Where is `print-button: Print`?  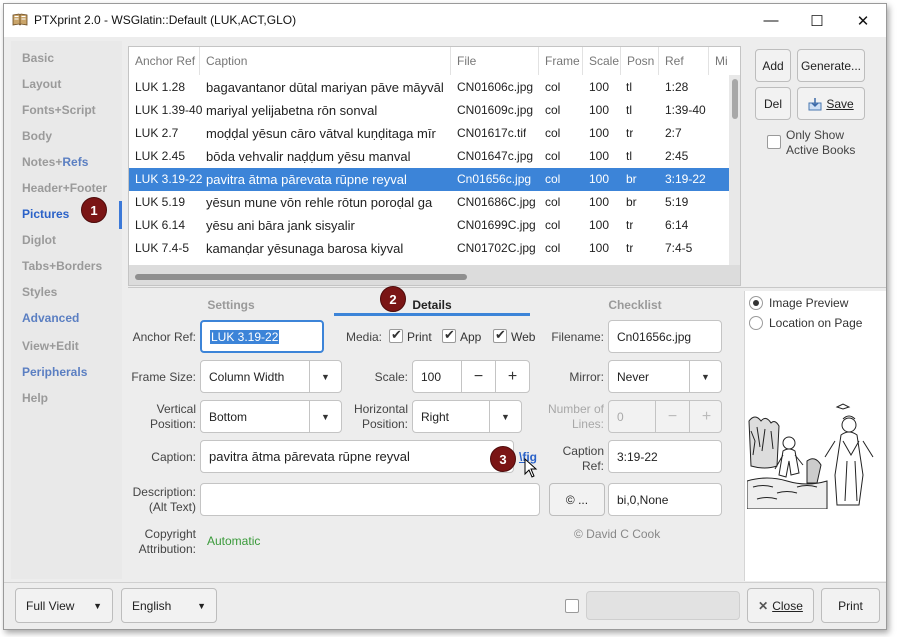 print-button: Print is located at coordinates (850, 605).